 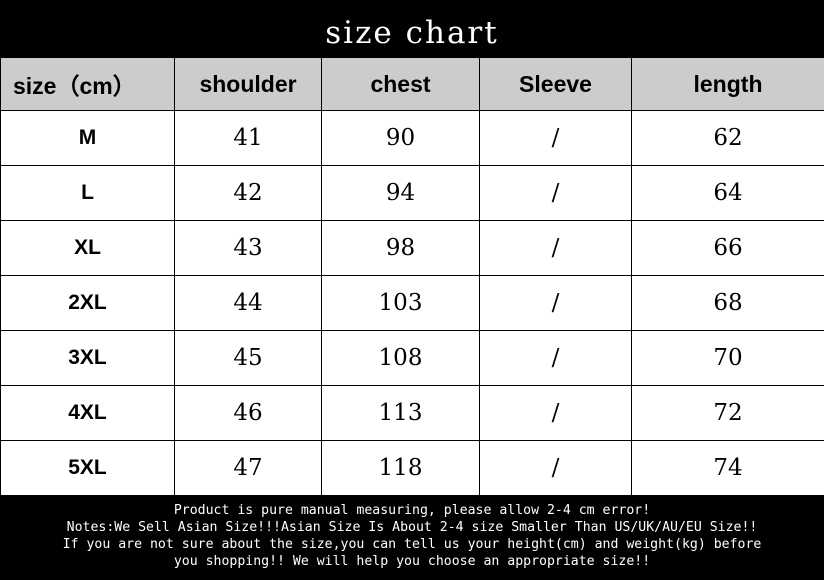 I want to click on column-header-length: length, so click(x=727, y=84).